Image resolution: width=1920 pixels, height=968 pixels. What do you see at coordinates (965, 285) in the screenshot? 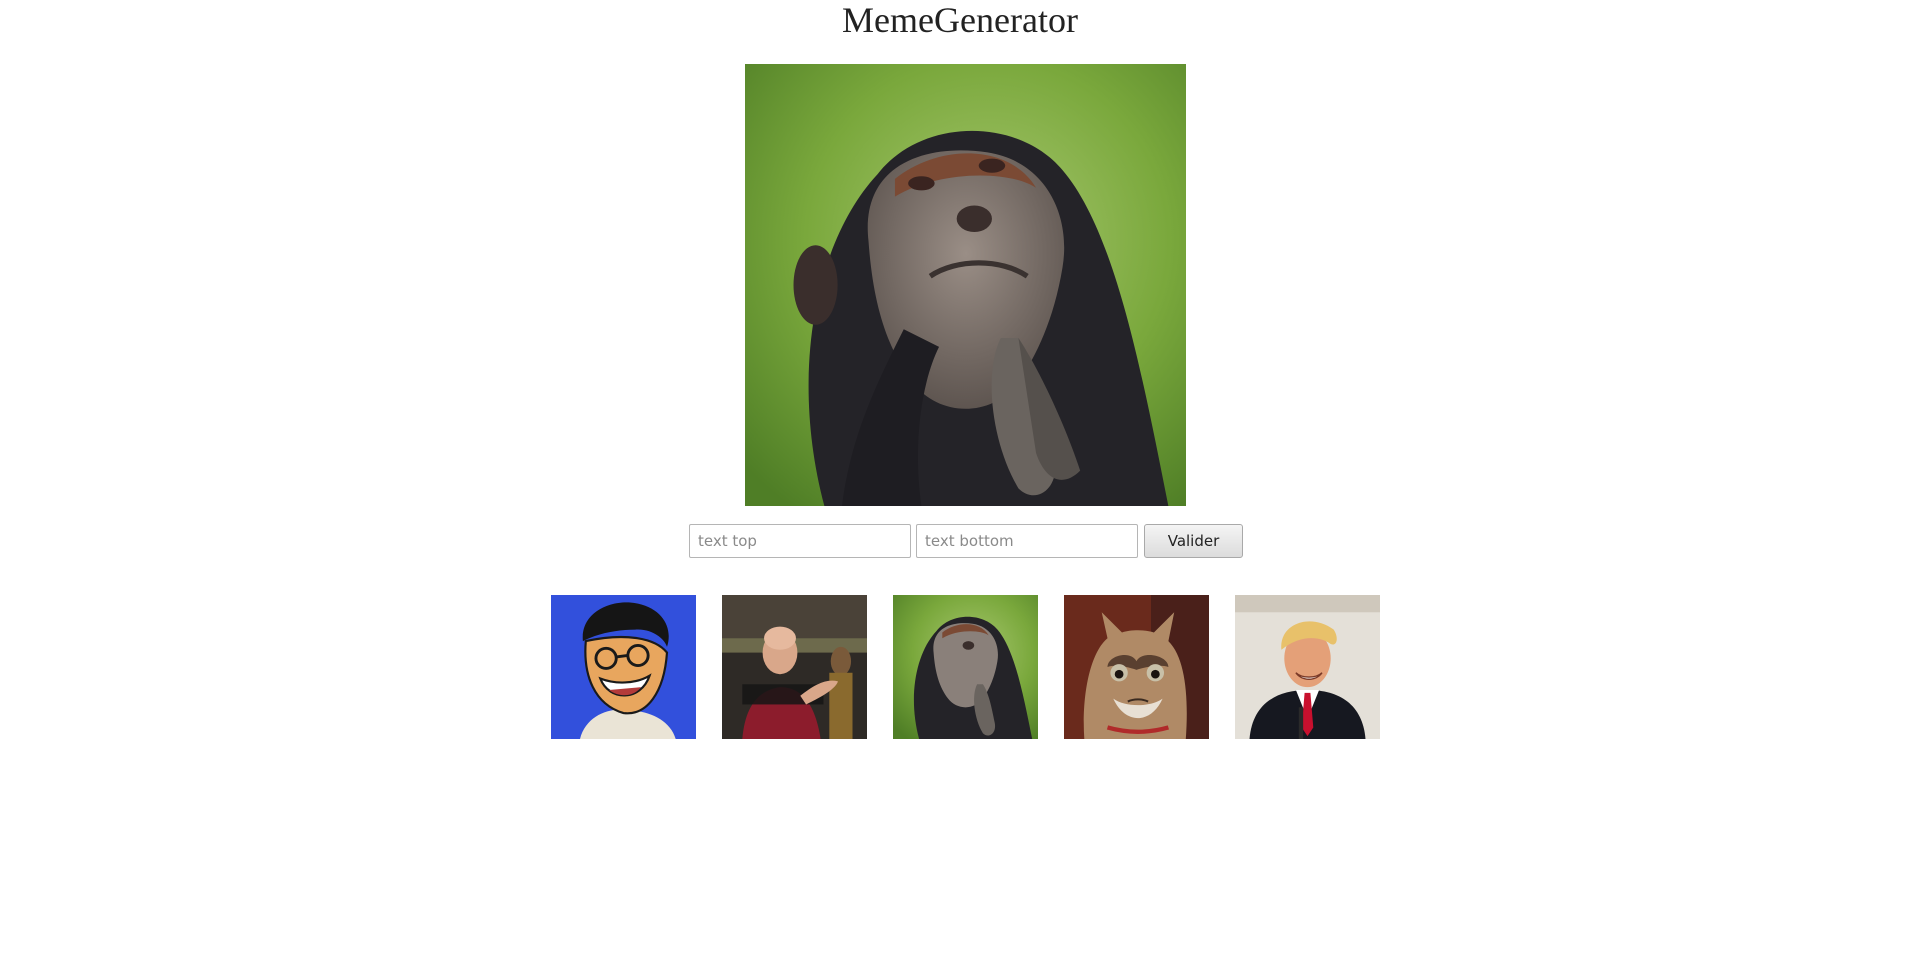
I see `meme-preview-image` at bounding box center [965, 285].